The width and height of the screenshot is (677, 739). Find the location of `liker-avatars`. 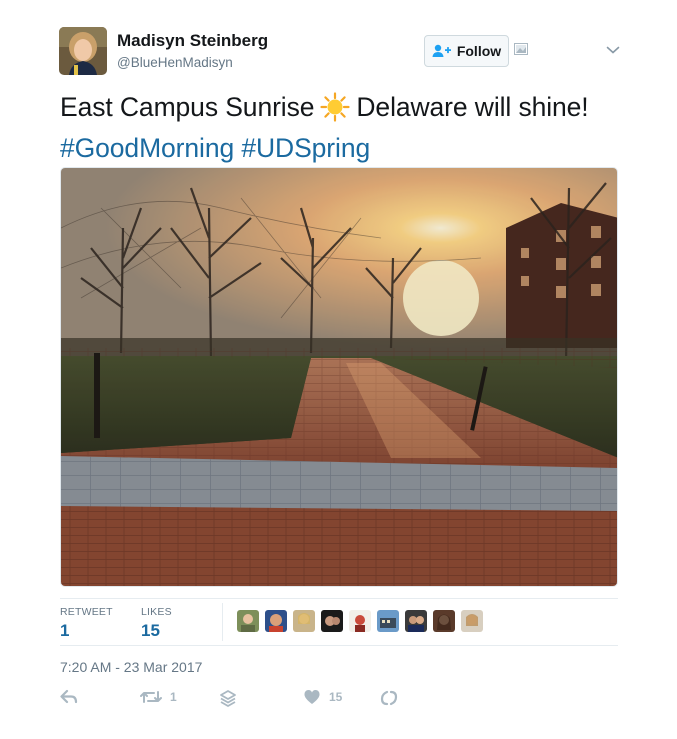

liker-avatars is located at coordinates (360, 621).